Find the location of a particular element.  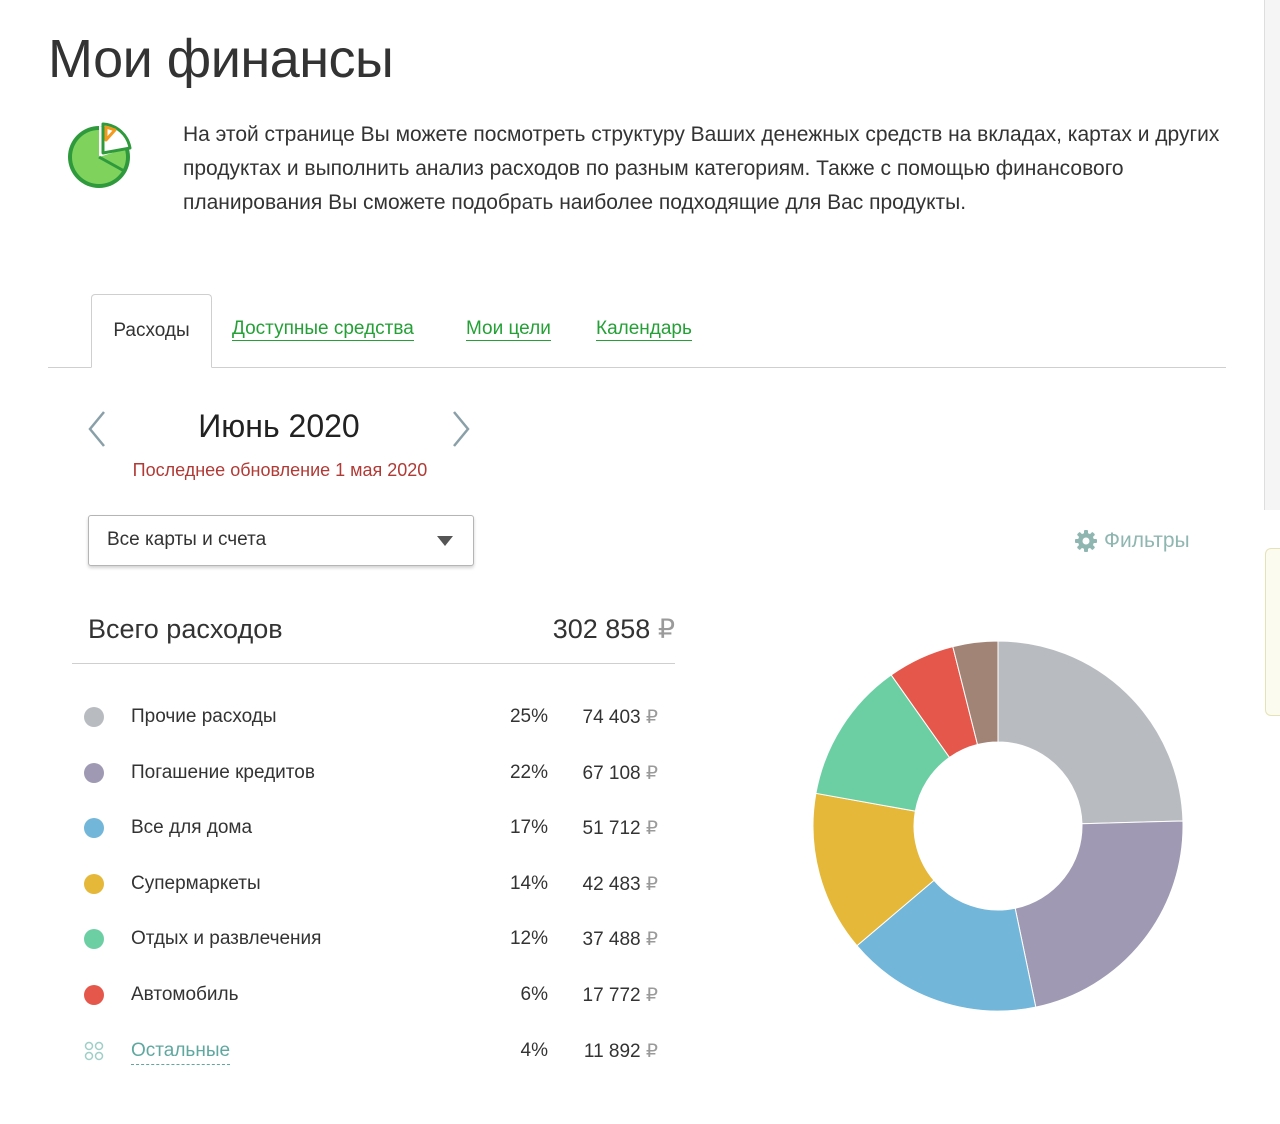

total-label: Всего расходов is located at coordinates (185, 629).